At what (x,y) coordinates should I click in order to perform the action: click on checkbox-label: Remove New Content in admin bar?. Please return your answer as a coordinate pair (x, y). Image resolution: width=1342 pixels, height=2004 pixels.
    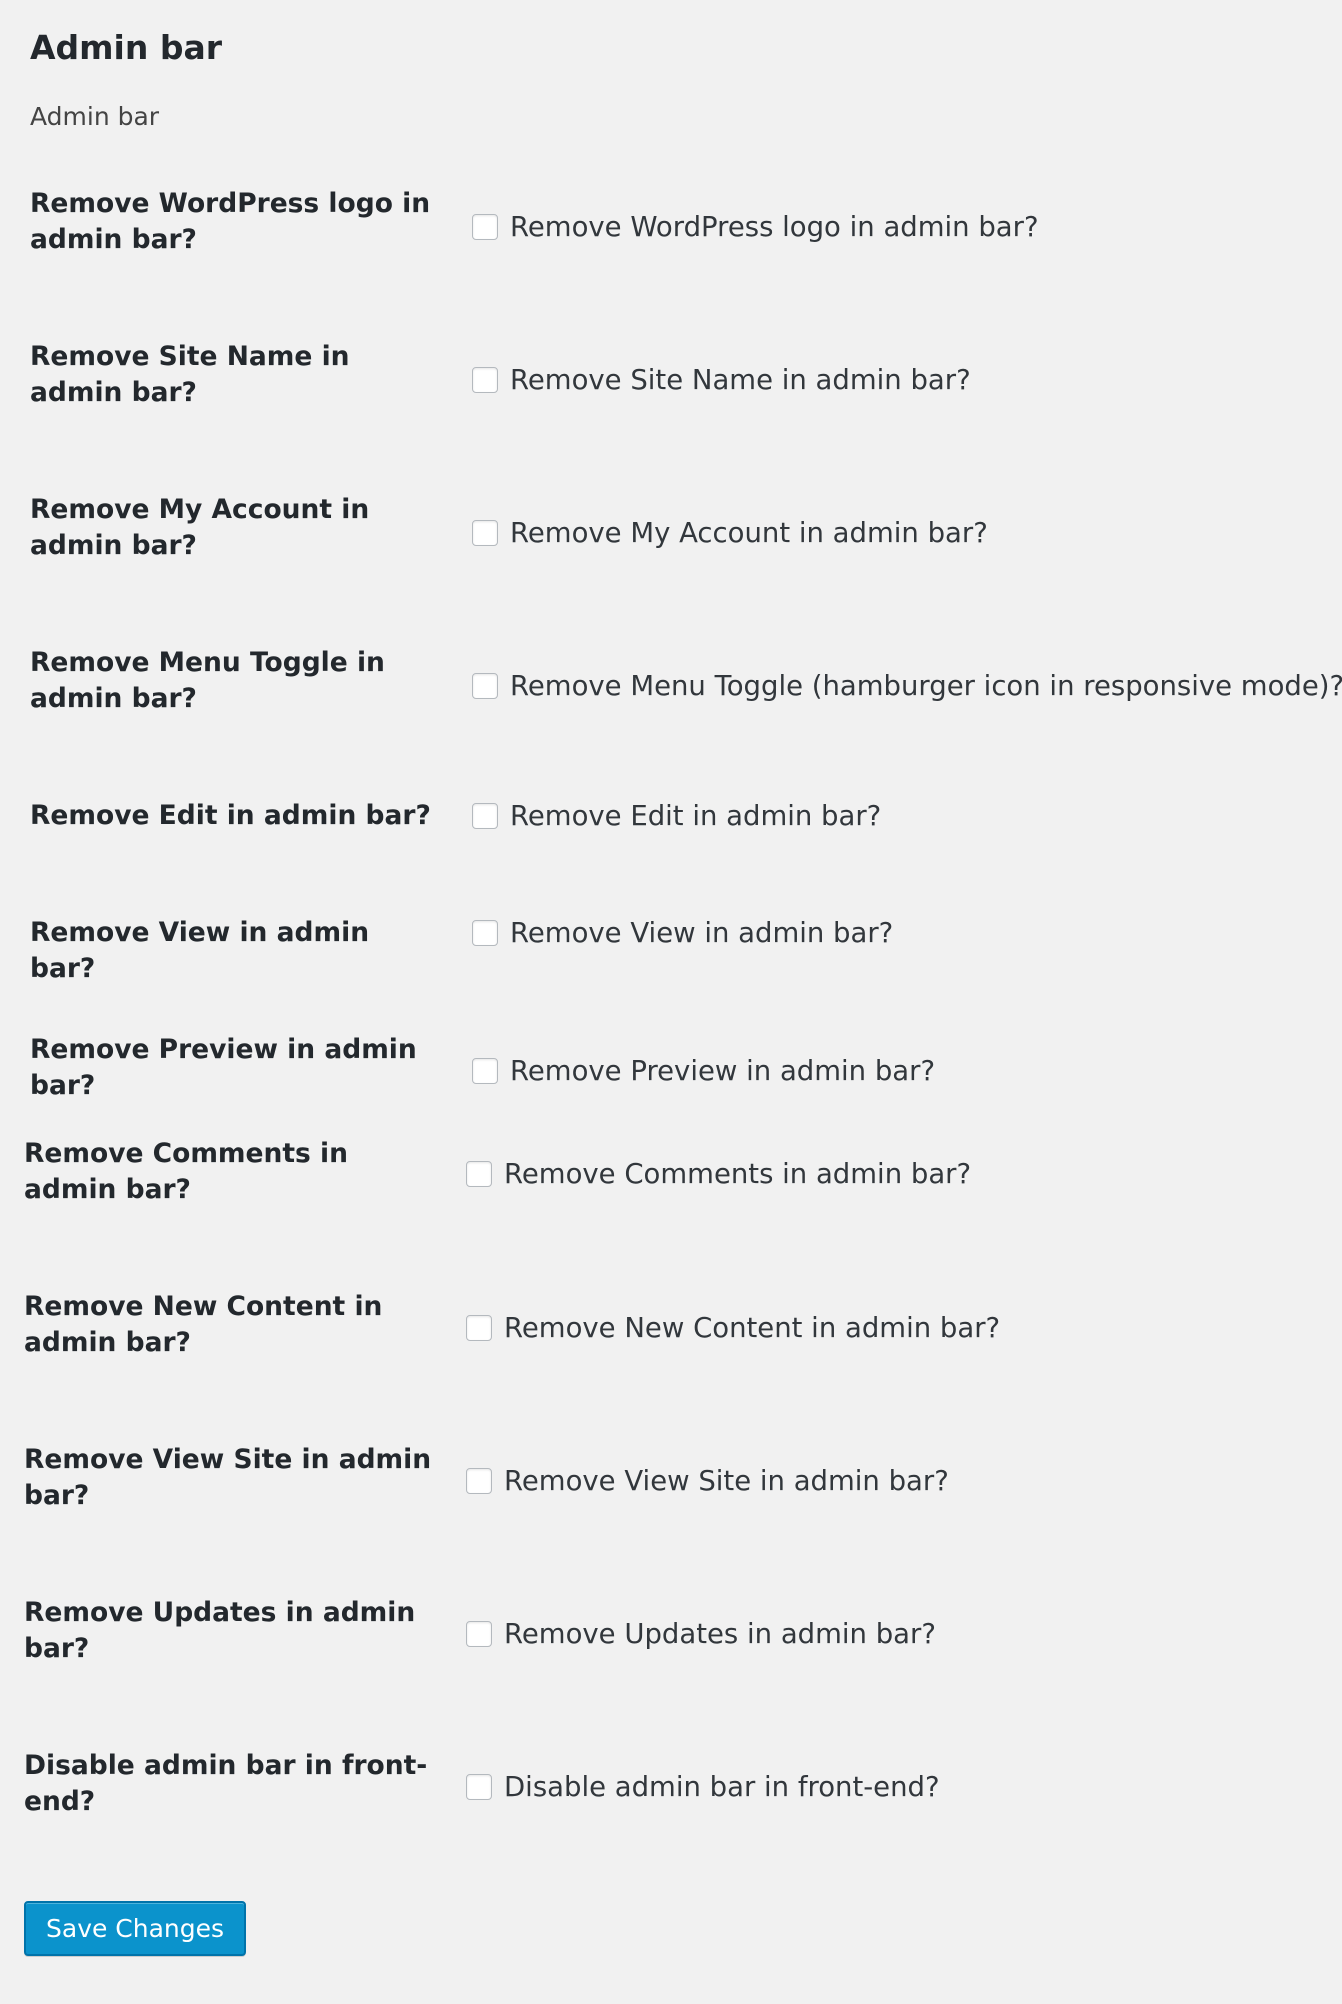
    Looking at the image, I should click on (752, 1328).